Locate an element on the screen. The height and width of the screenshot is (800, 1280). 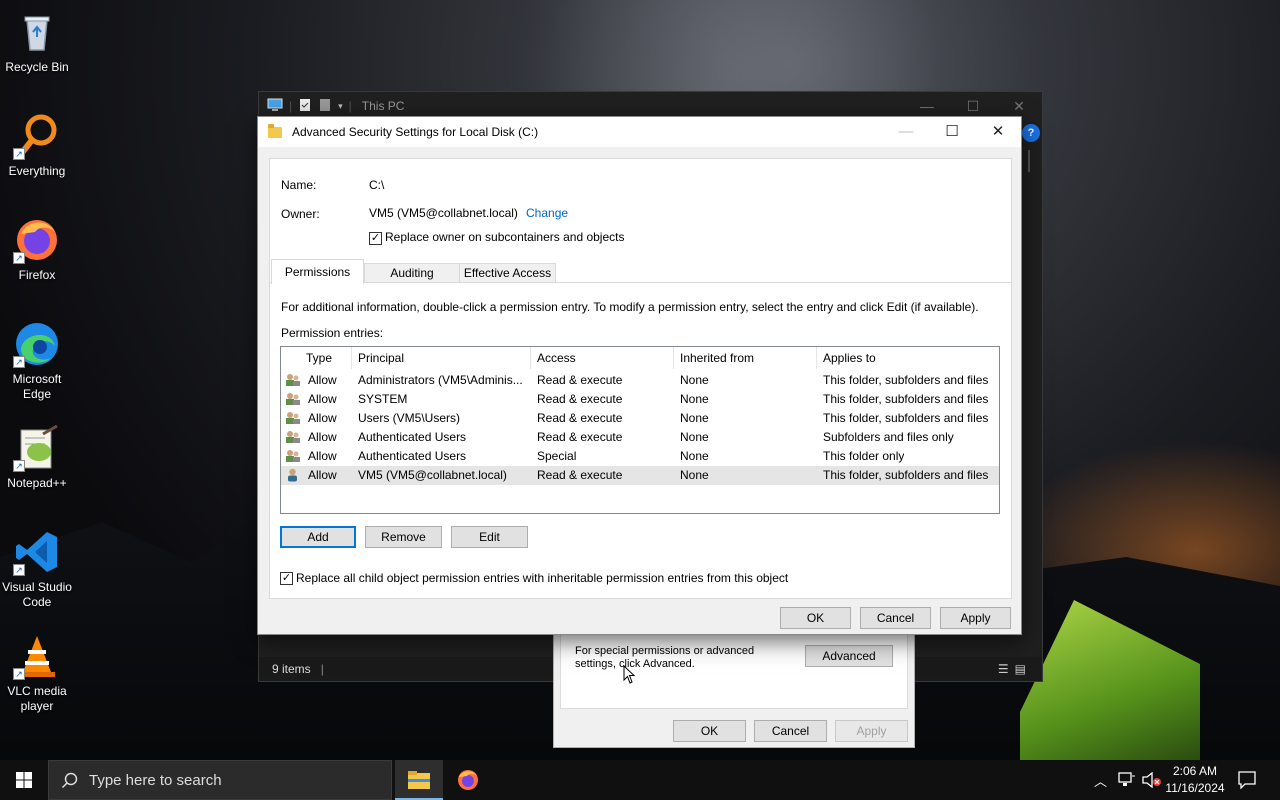
column-header-principal: Principal is located at coordinates (440, 358).